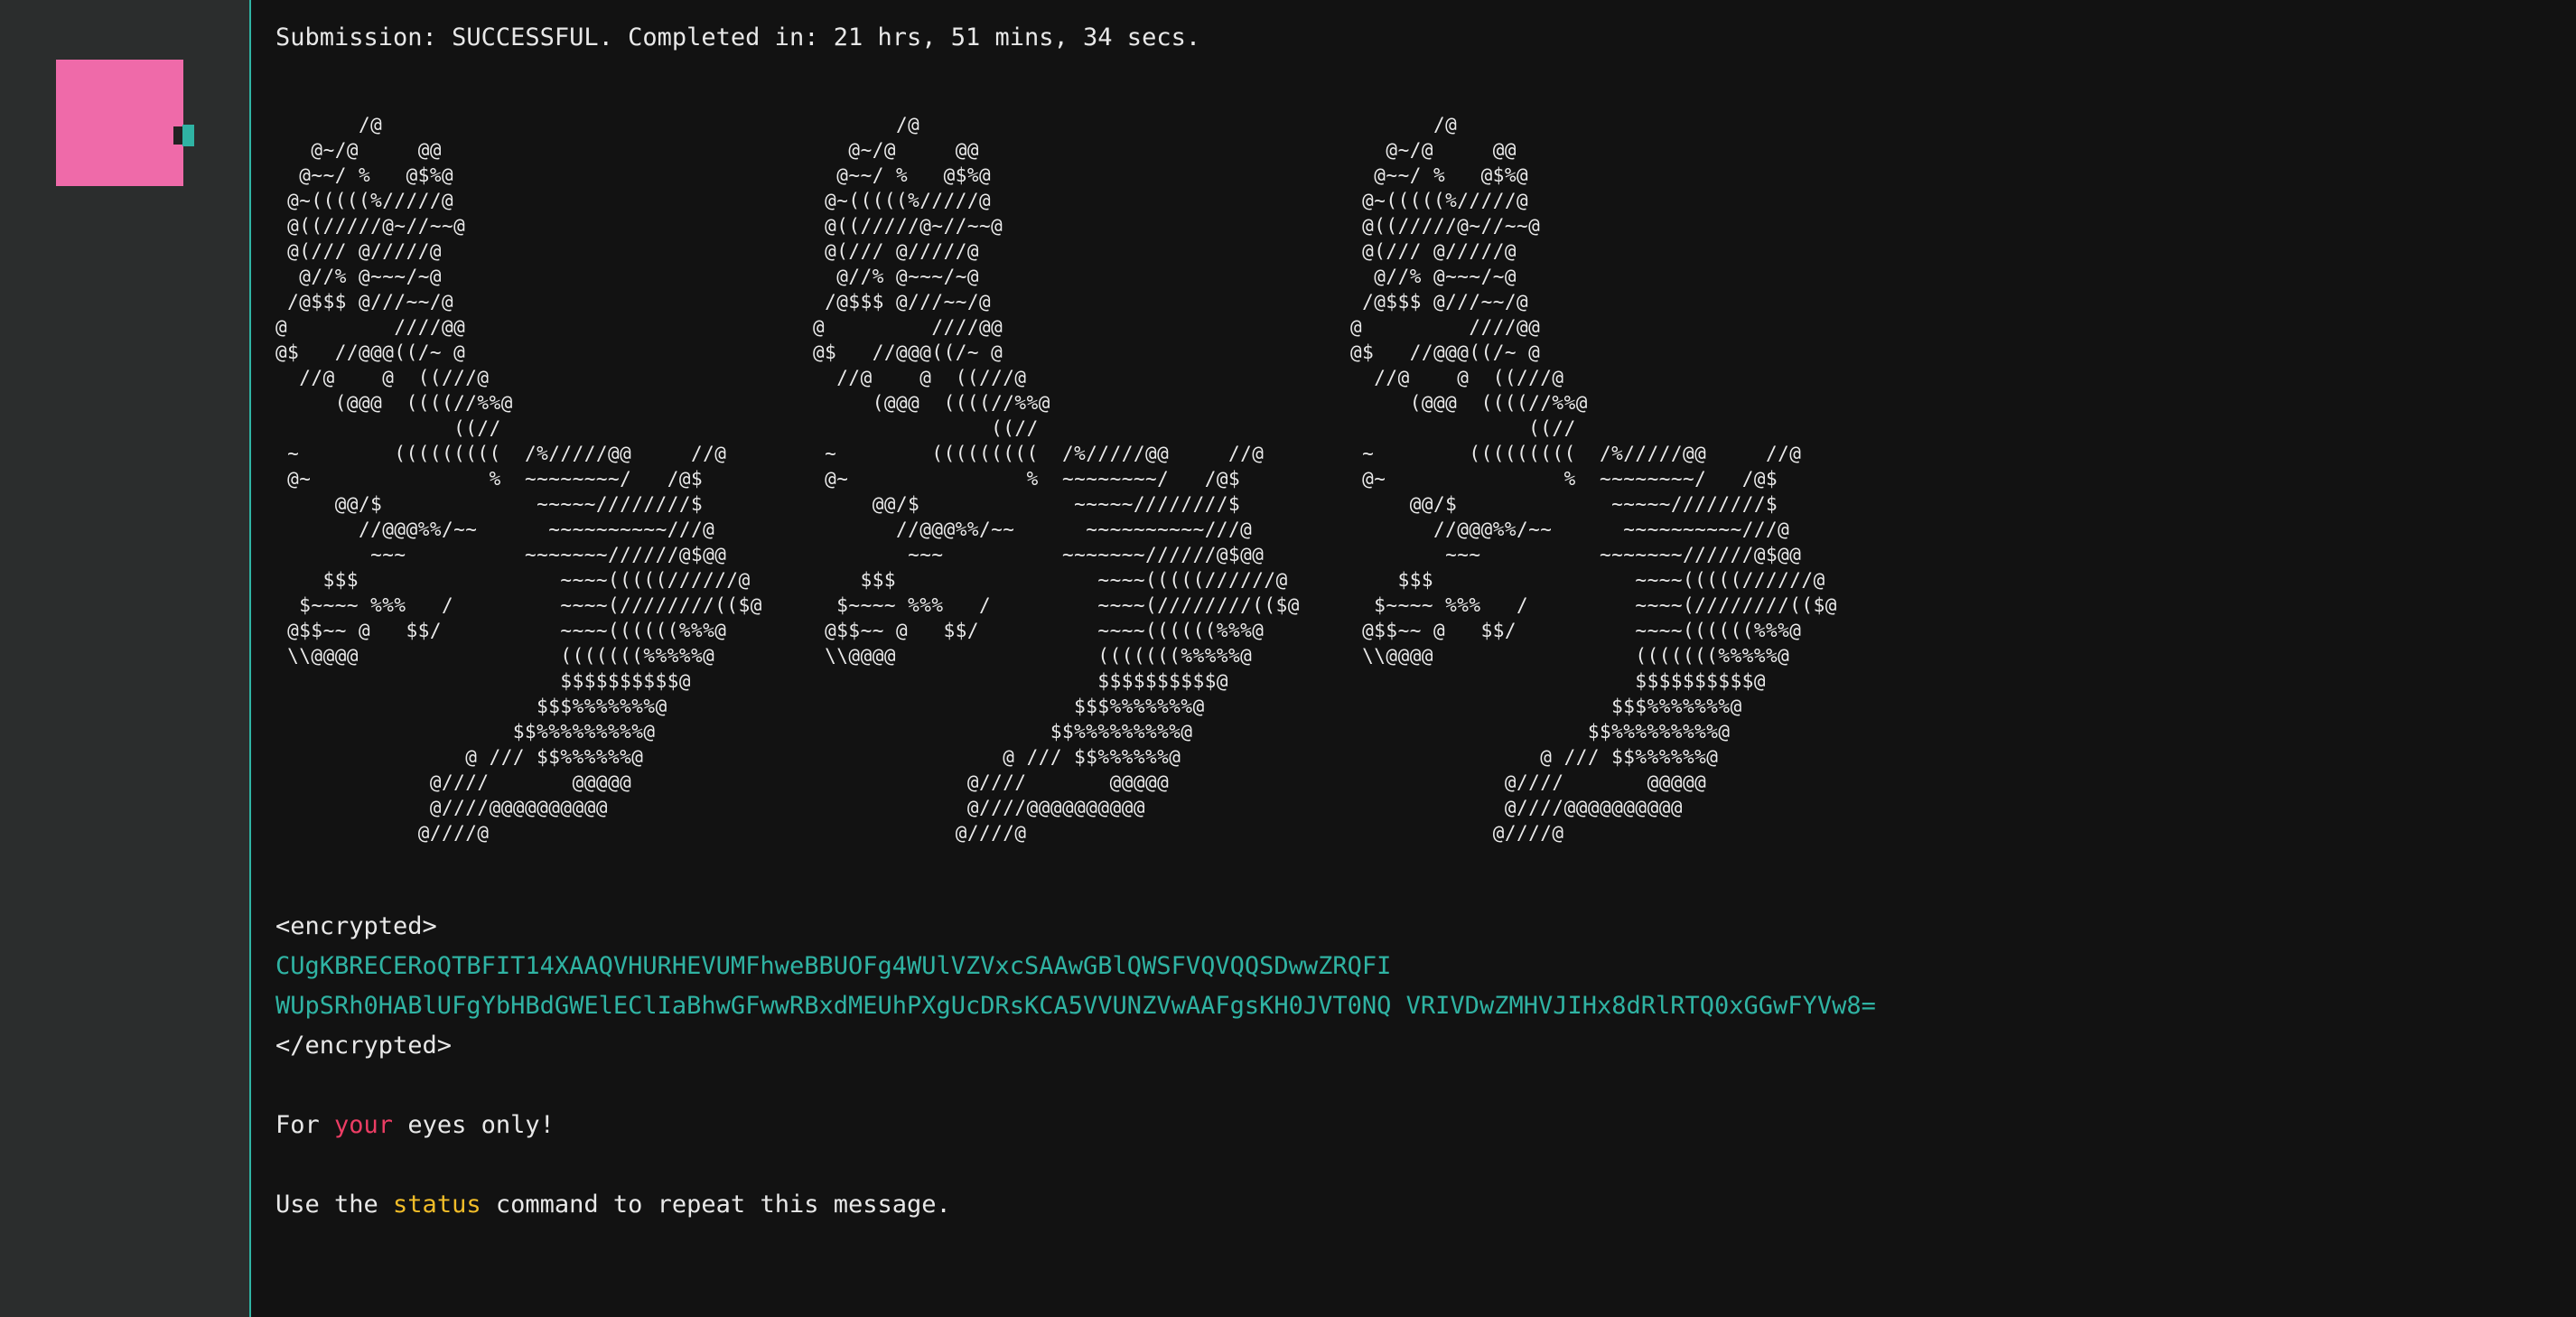 The image size is (2576, 1317). Describe the element at coordinates (716, 1205) in the screenshot. I see `hint-suffix: command to repeat this message.` at that location.